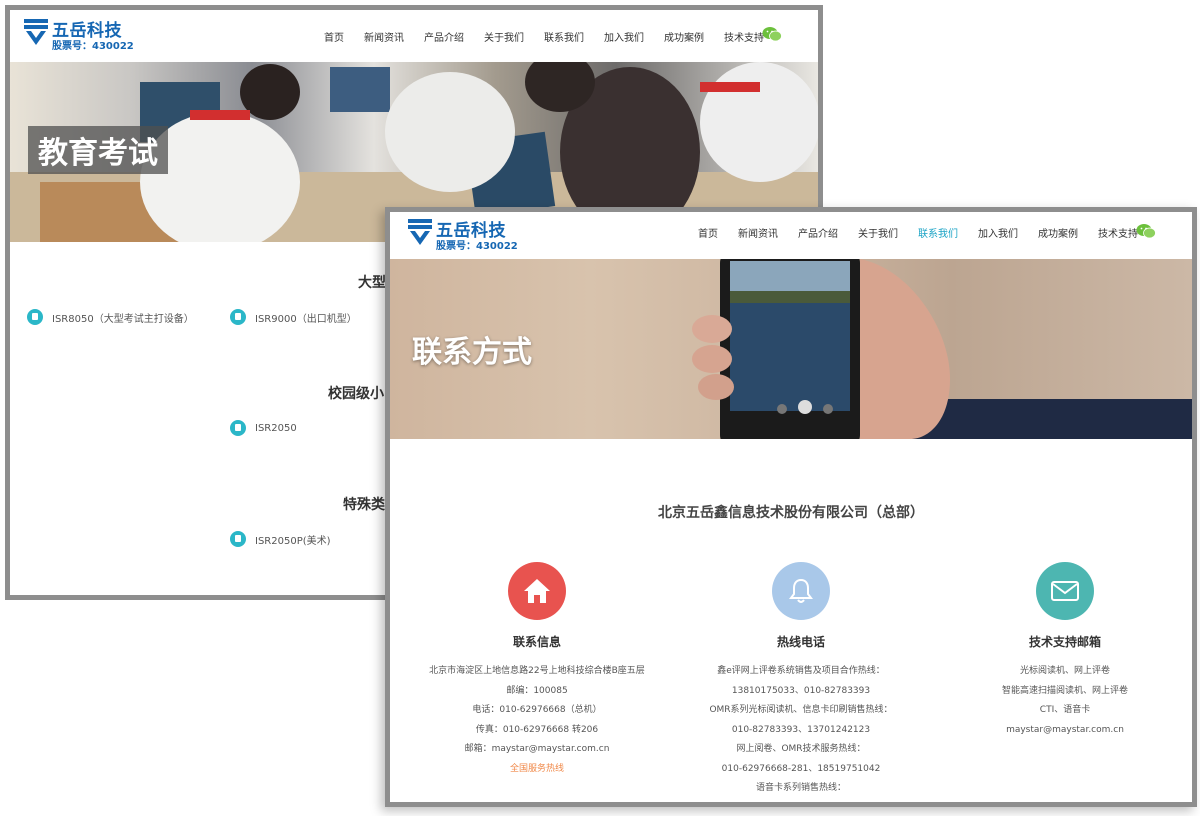 This screenshot has width=1200, height=816. I want to click on hotline-line: 010-82783393、13701242123, so click(801, 729).